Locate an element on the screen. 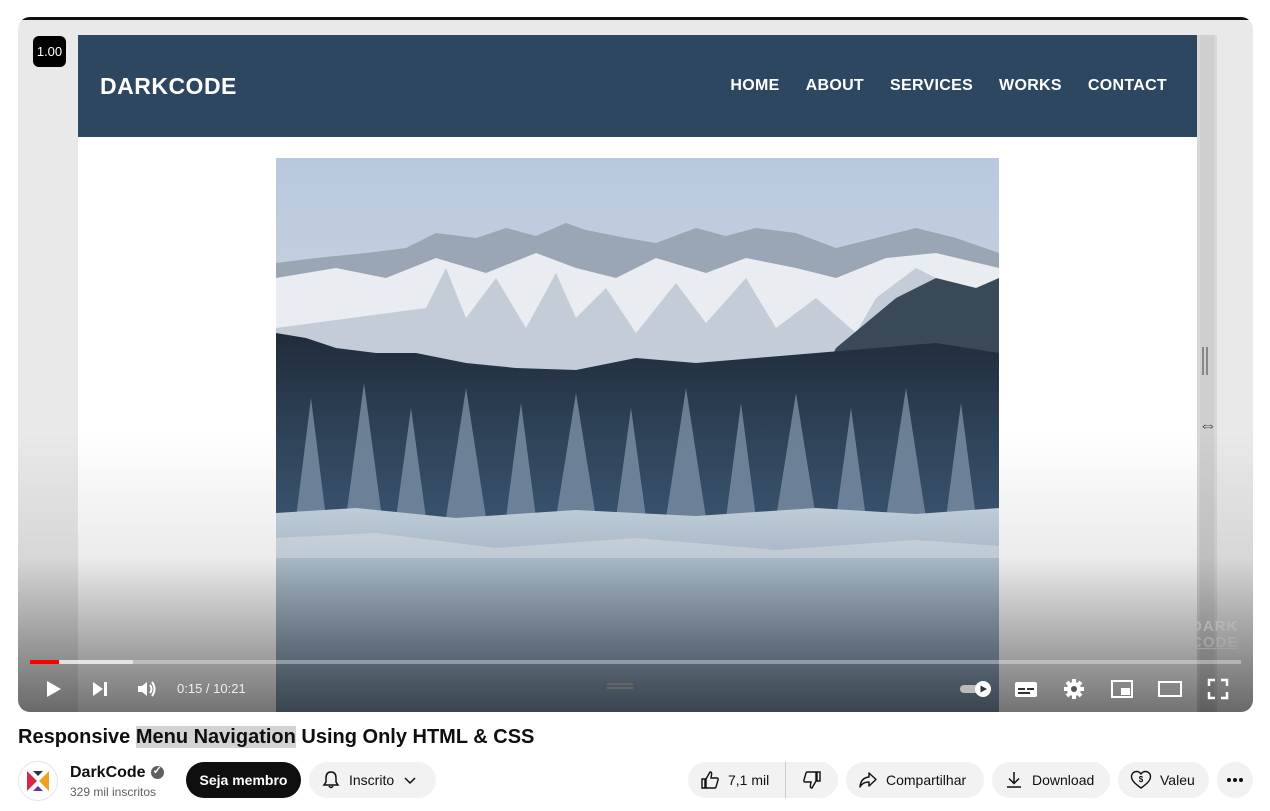 Image resolution: width=1270 pixels, height=811 pixels. fullscreen-icon is located at coordinates (1218, 689).